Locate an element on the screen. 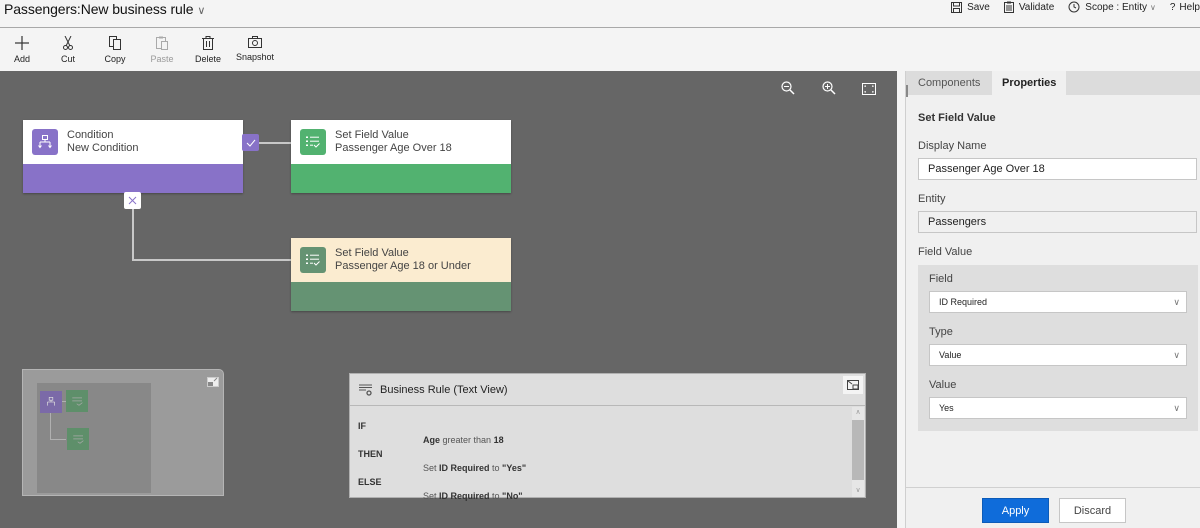  zoom-in-icon is located at coordinates (829, 88).